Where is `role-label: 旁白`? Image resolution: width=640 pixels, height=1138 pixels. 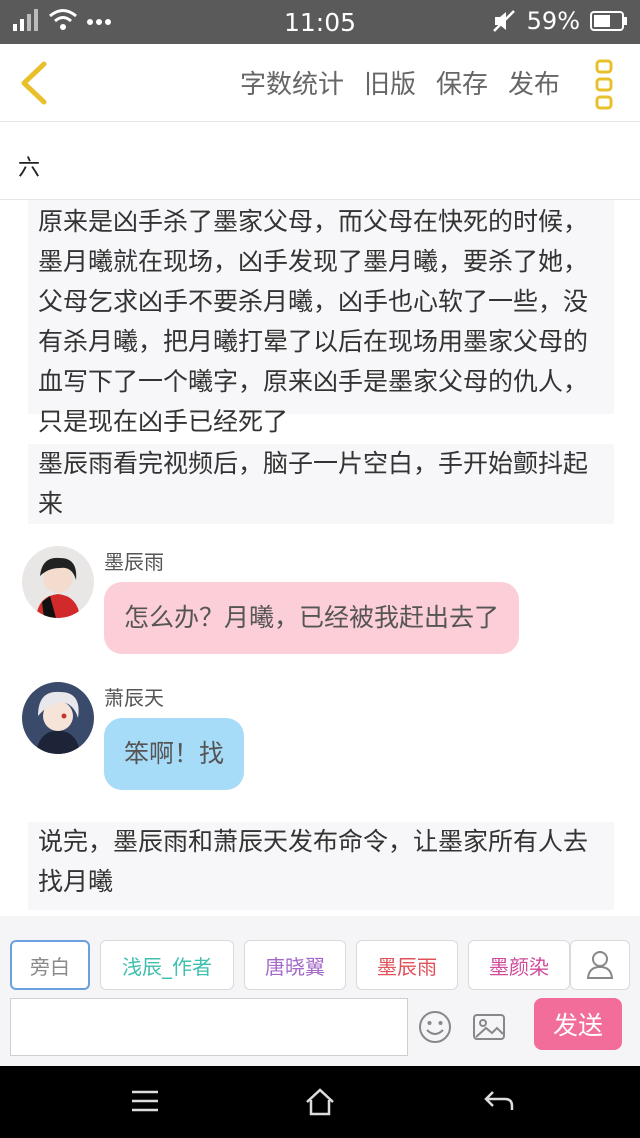
role-label: 旁白 is located at coordinates (50, 966).